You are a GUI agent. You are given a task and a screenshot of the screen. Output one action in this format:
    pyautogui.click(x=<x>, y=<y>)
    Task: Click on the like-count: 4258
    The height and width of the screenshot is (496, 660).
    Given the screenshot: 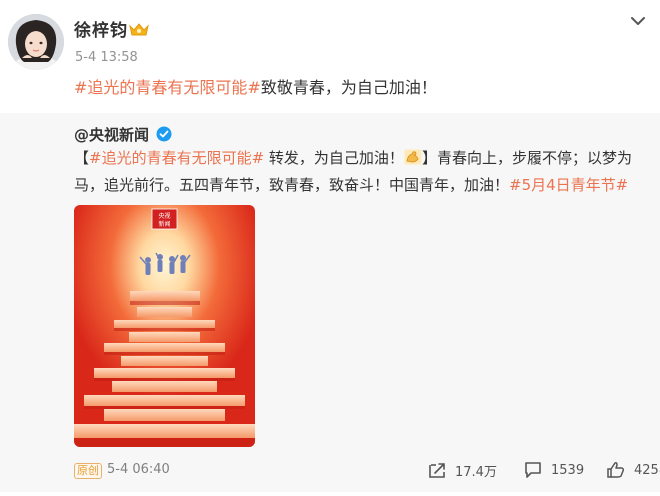 What is the action you would take?
    pyautogui.click(x=647, y=470)
    